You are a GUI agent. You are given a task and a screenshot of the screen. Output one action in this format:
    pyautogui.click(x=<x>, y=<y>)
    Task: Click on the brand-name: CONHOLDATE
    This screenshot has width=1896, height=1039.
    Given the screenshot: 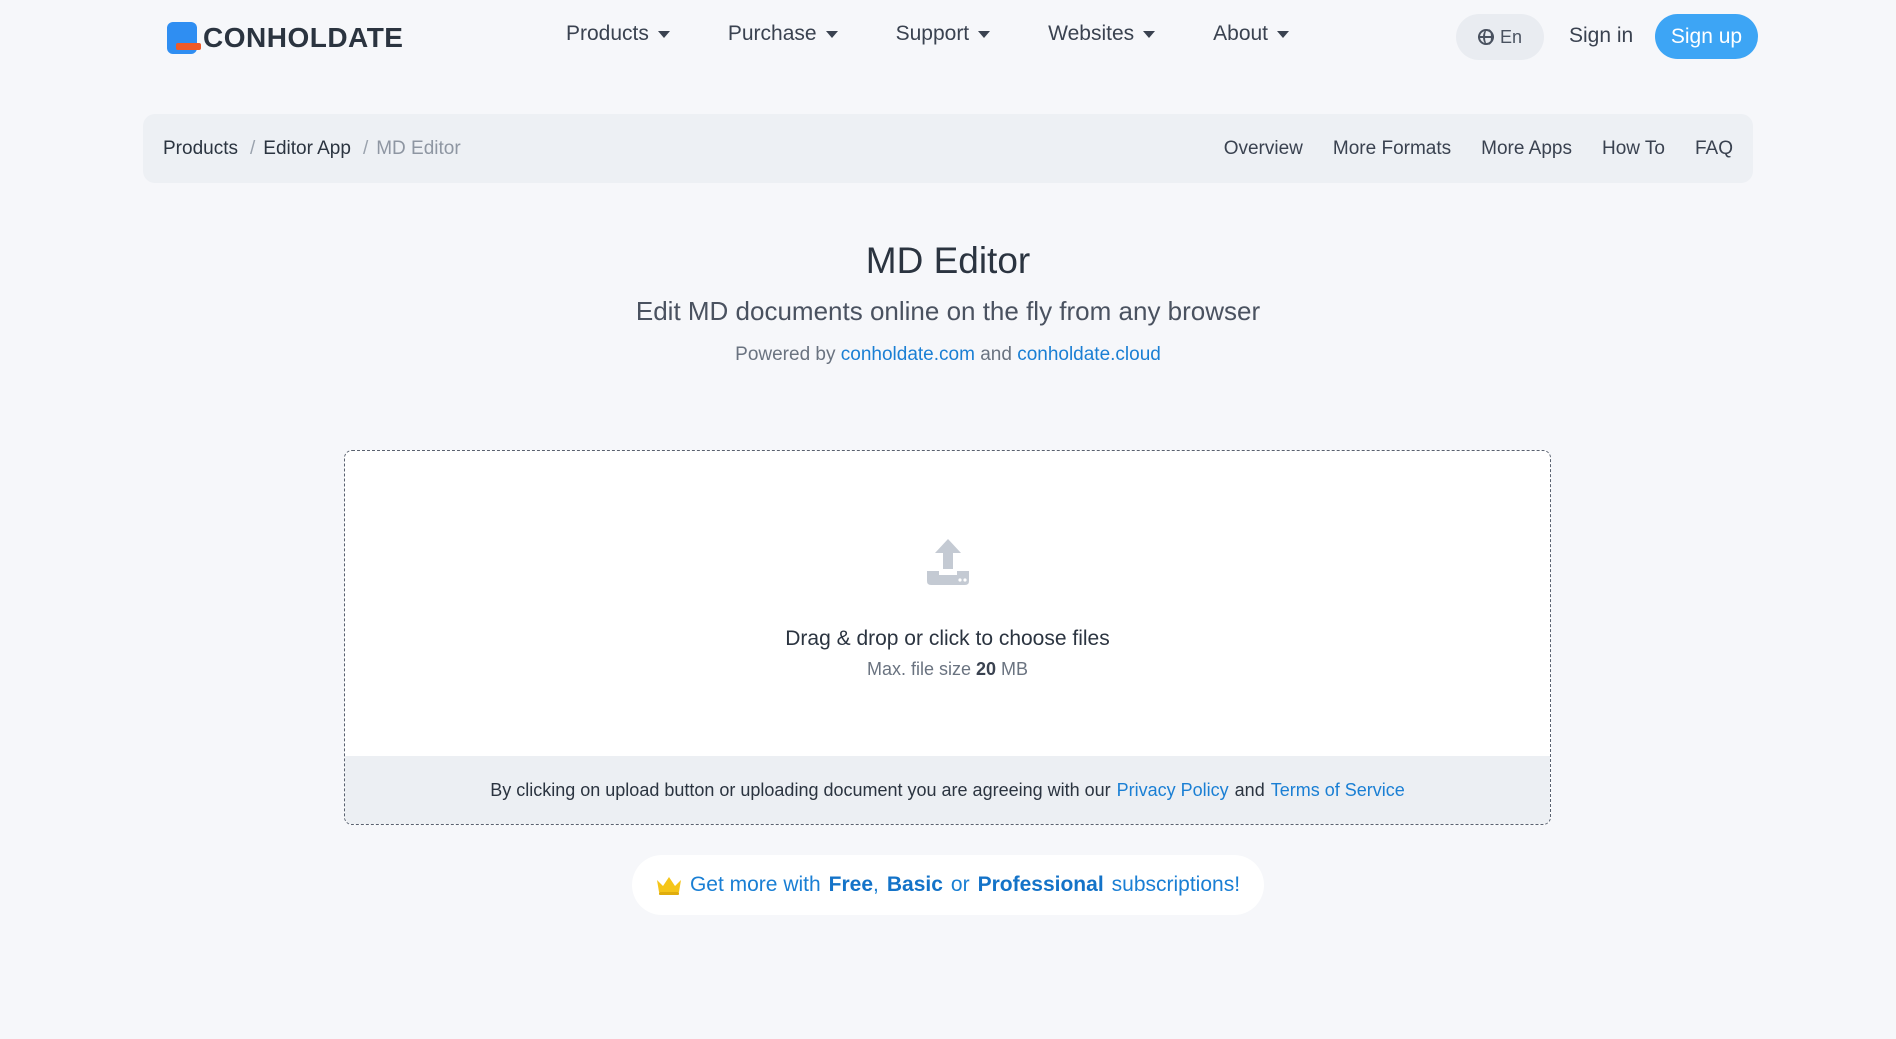 What is the action you would take?
    pyautogui.click(x=303, y=37)
    